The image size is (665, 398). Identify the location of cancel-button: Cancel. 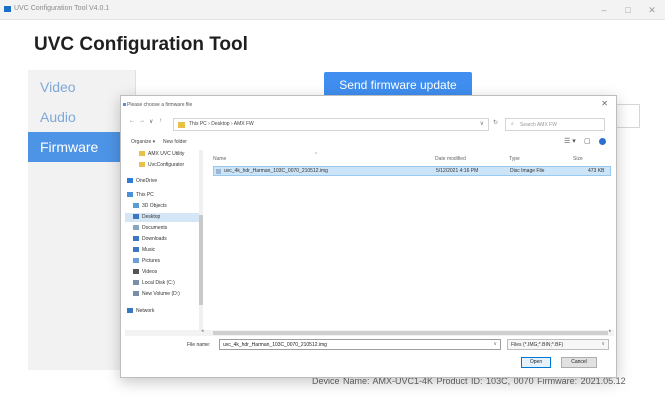
(579, 362).